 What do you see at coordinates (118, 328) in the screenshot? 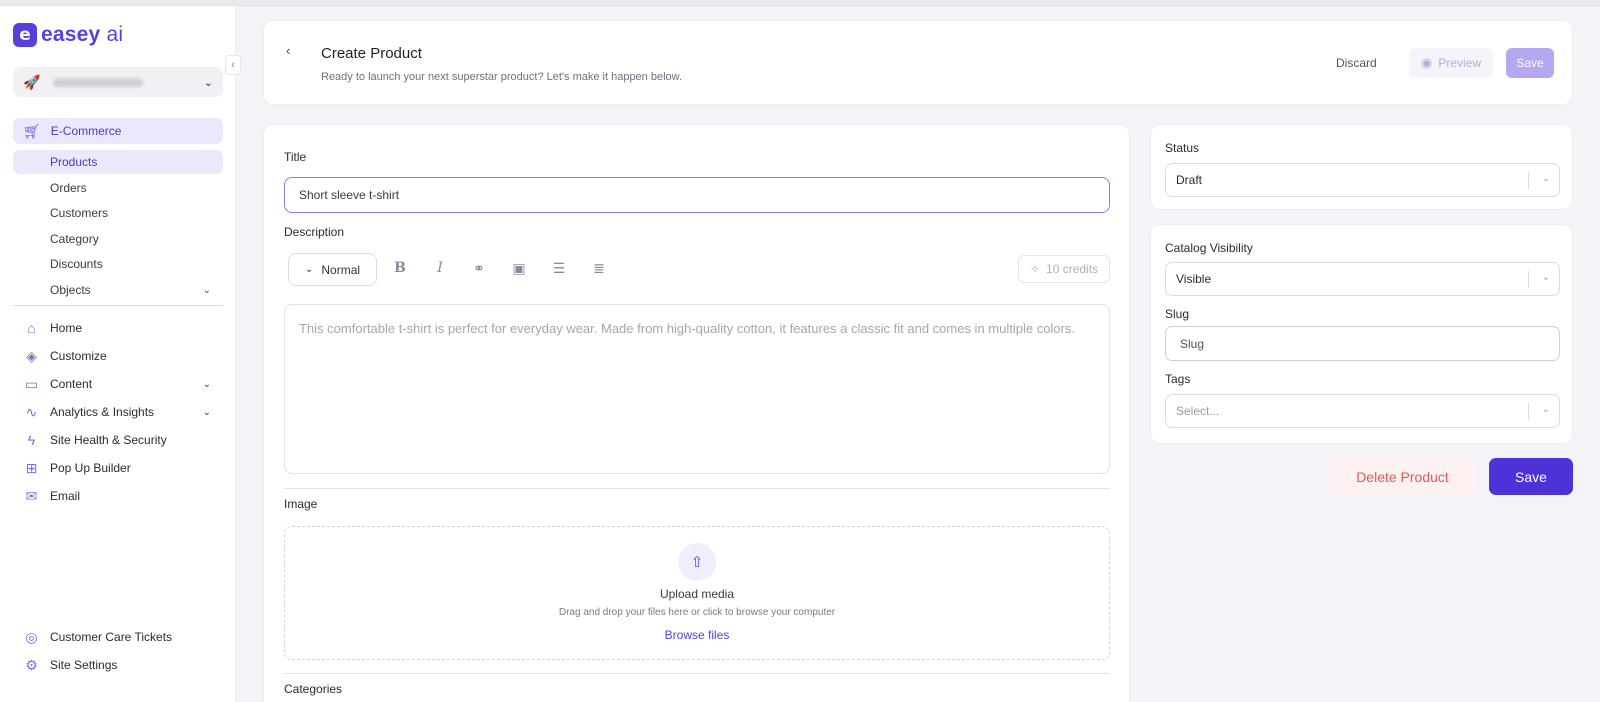
I see `nav-home: ⌂ Home` at bounding box center [118, 328].